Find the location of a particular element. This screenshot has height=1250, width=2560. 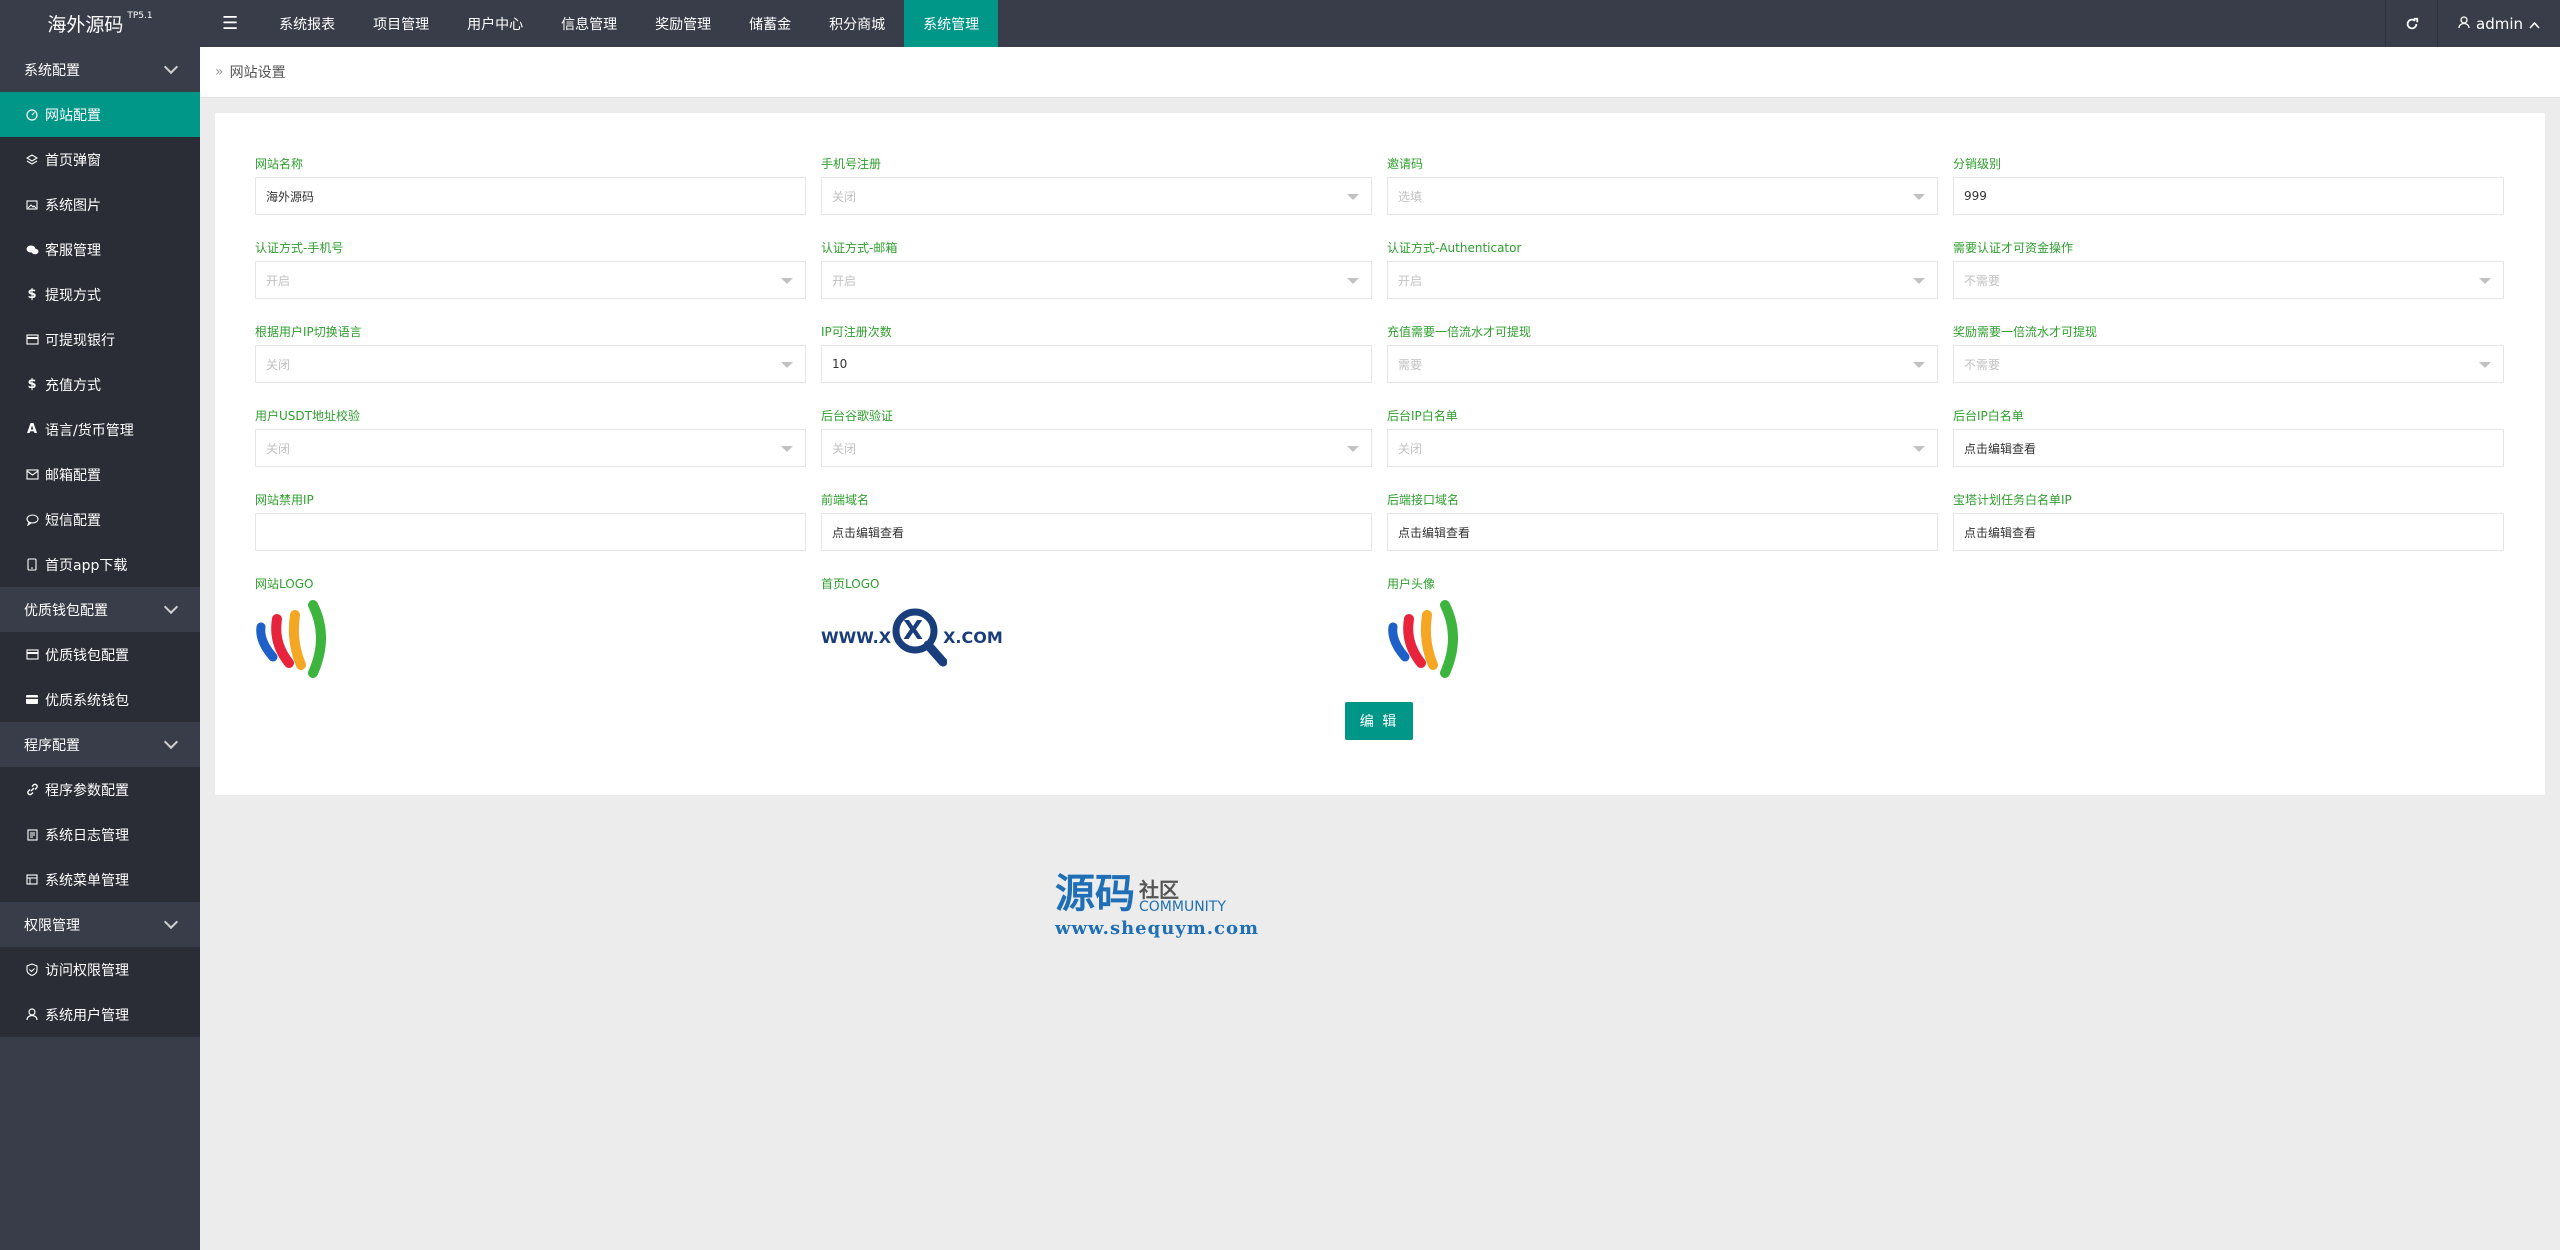

text-input: 10 is located at coordinates (1096, 364).